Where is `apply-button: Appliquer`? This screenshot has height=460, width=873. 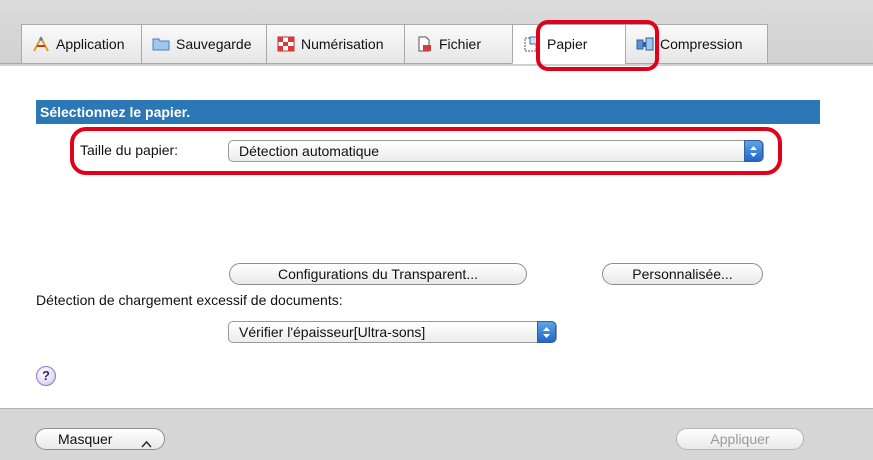 apply-button: Appliquer is located at coordinates (740, 439).